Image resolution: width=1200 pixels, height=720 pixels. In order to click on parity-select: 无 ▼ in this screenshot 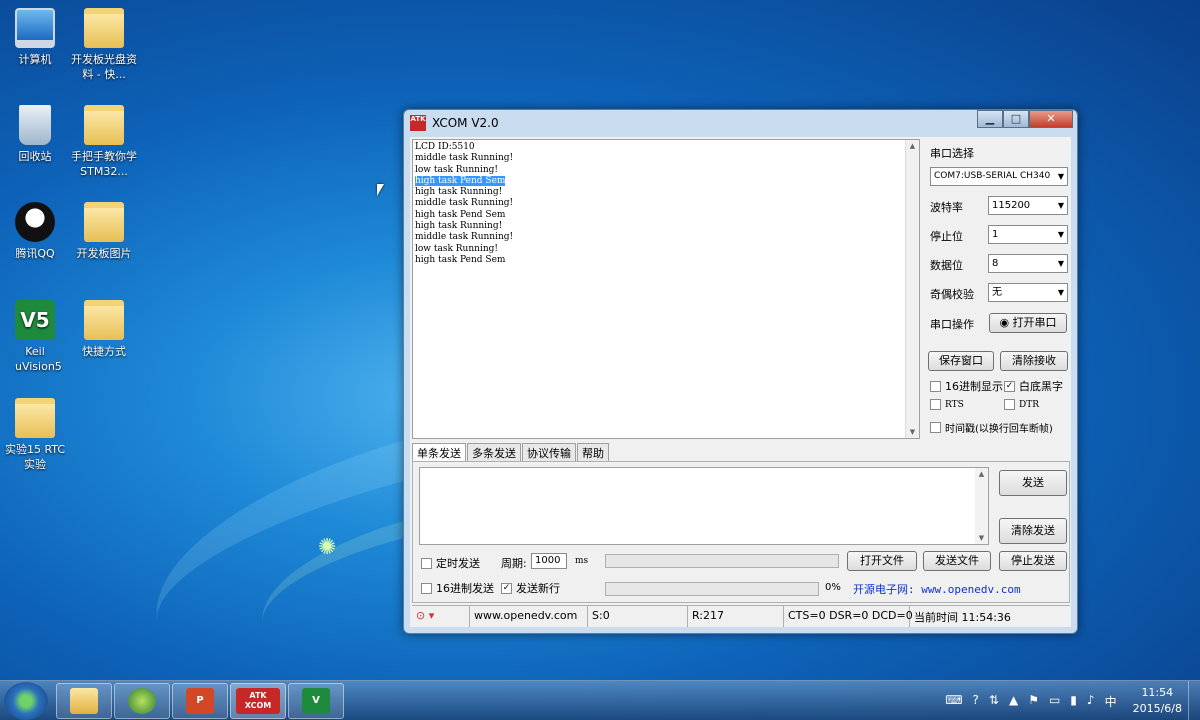, I will do `click(1028, 292)`.